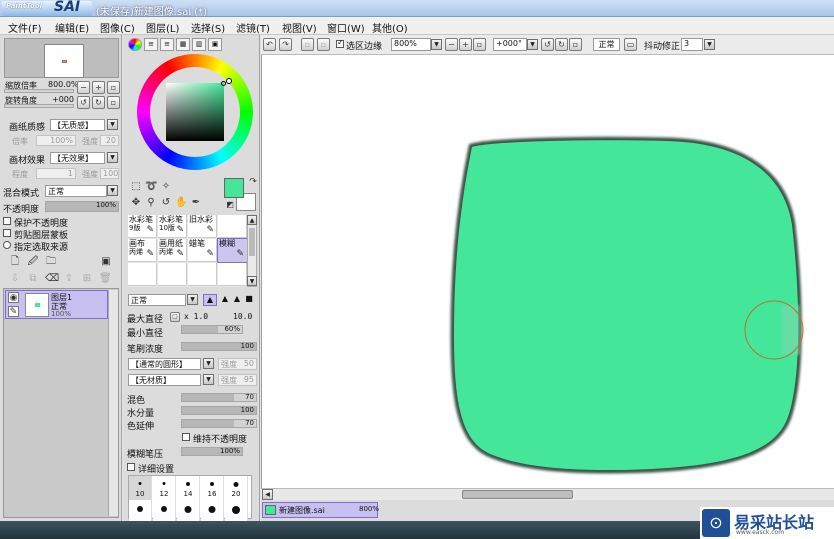 The width and height of the screenshot is (834, 539). What do you see at coordinates (237, 380) in the screenshot?
I see `brush-texture-strength: 强度 95` at bounding box center [237, 380].